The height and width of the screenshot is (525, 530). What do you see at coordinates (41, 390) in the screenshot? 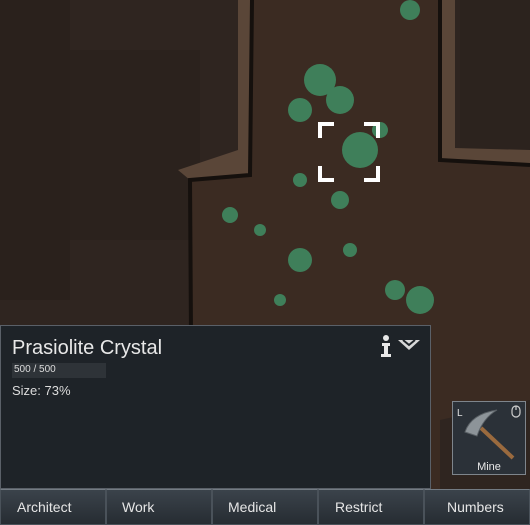
I see `size-text: Size: 73%` at bounding box center [41, 390].